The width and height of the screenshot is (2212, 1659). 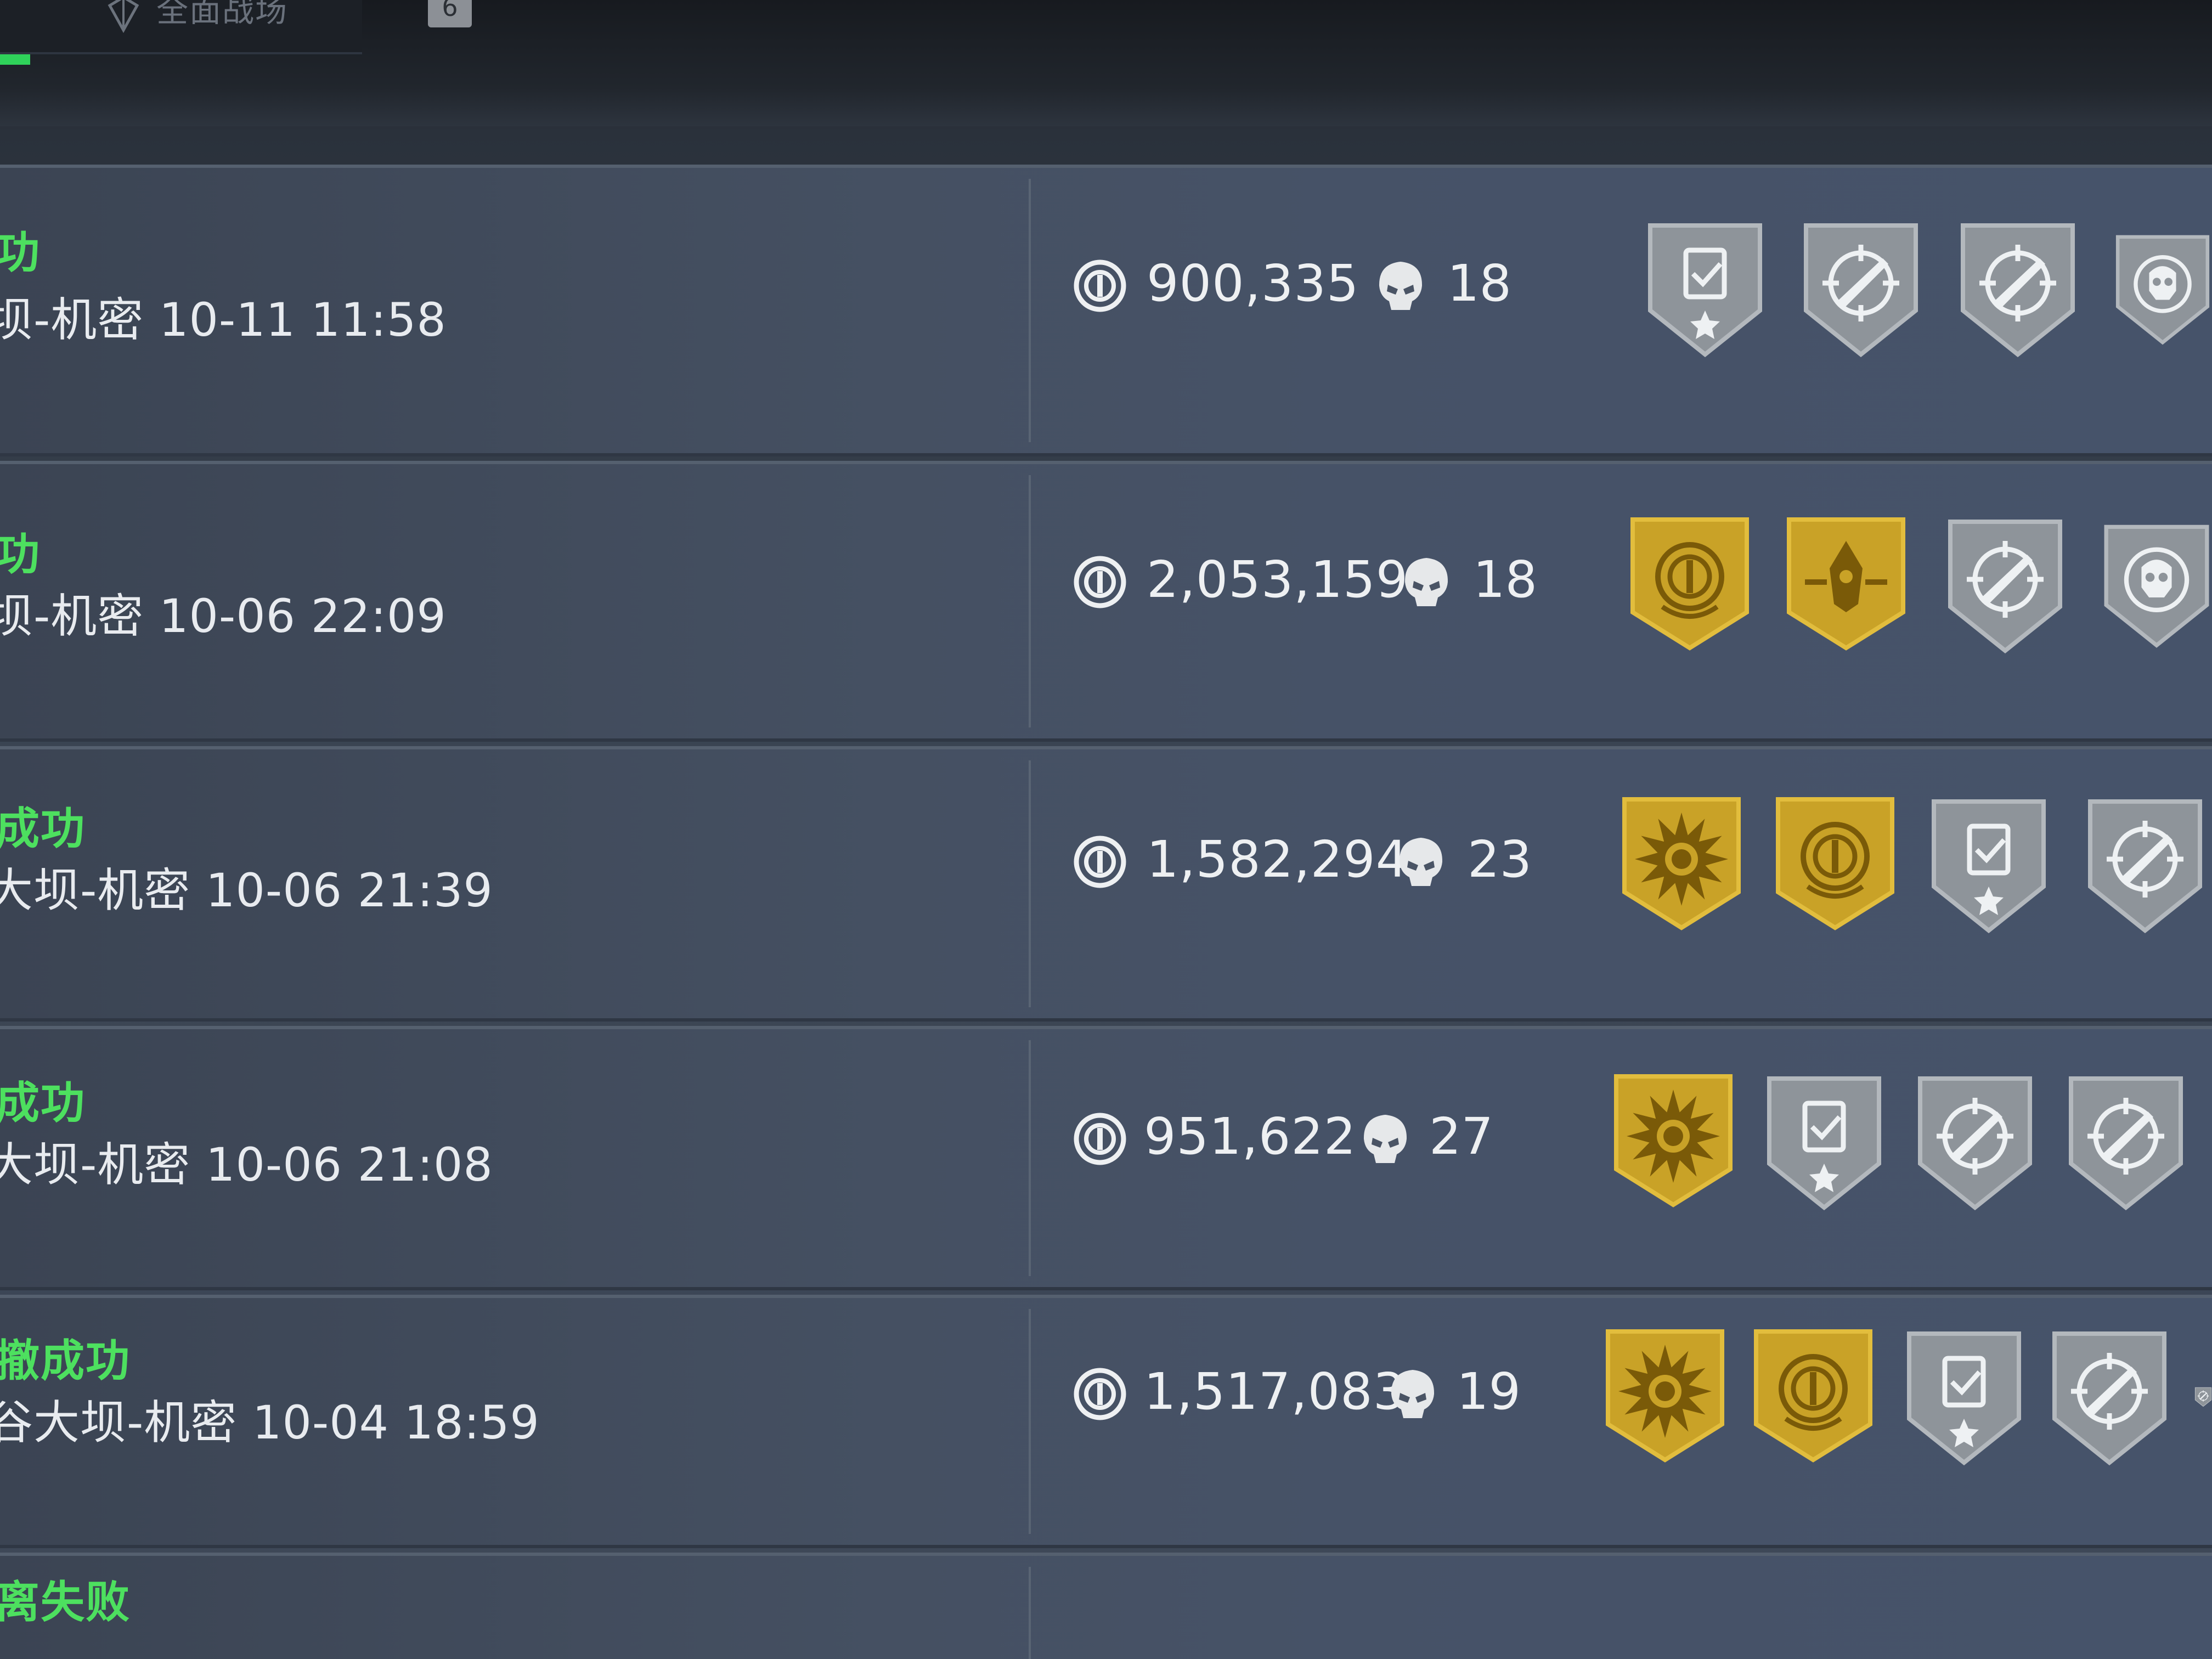 What do you see at coordinates (223, 320) in the screenshot?
I see `match-map-time: 坝-机密 10-11 11:58` at bounding box center [223, 320].